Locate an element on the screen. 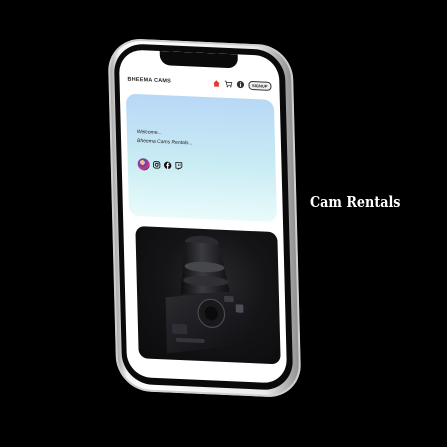 The width and height of the screenshot is (447, 447). nav-icons: SIGNUP is located at coordinates (242, 85).